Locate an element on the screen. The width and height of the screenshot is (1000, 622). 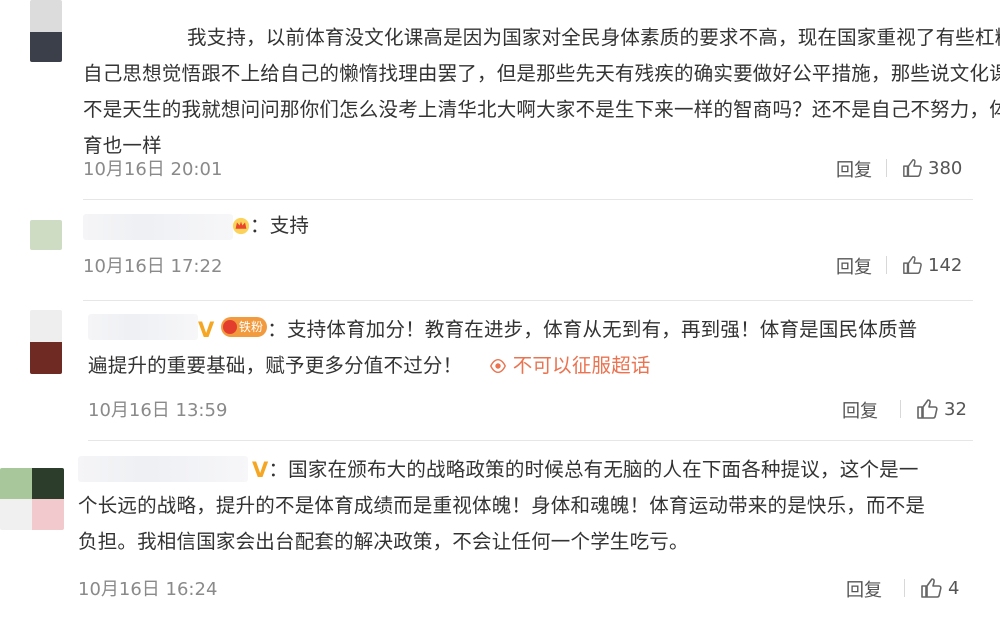
comment-timestamp: 10月16日 16:24 is located at coordinates (148, 589).